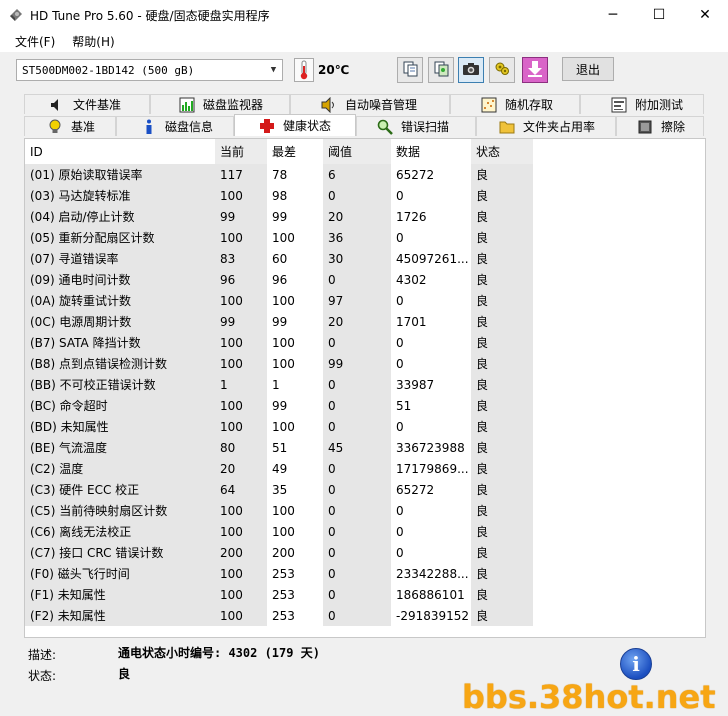 The height and width of the screenshot is (716, 728). What do you see at coordinates (357, 151) in the screenshot?
I see `column-header-threshold: 阈值` at bounding box center [357, 151].